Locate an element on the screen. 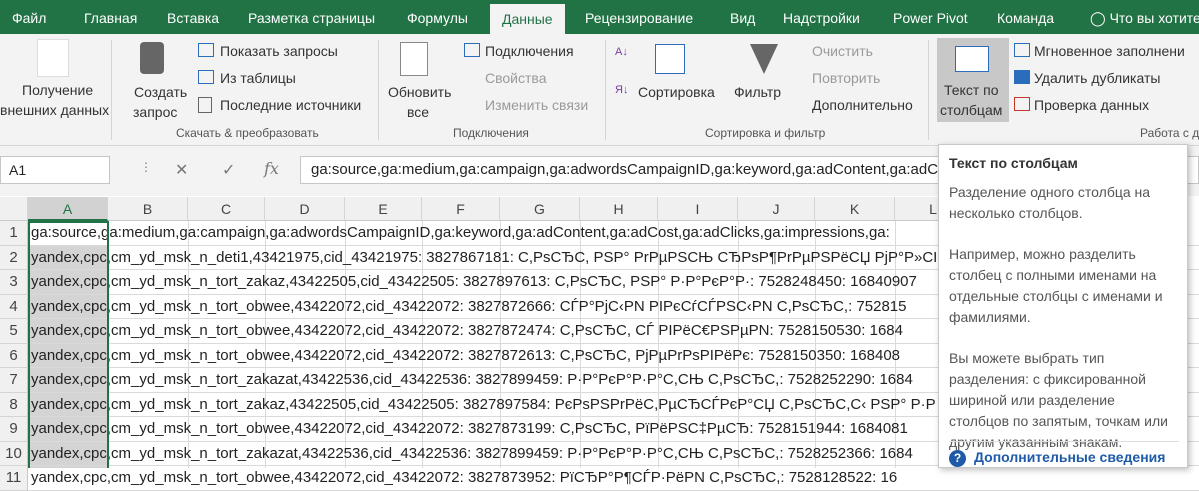 This screenshot has height=491, width=1199. row-header: 11 is located at coordinates (14, 478).